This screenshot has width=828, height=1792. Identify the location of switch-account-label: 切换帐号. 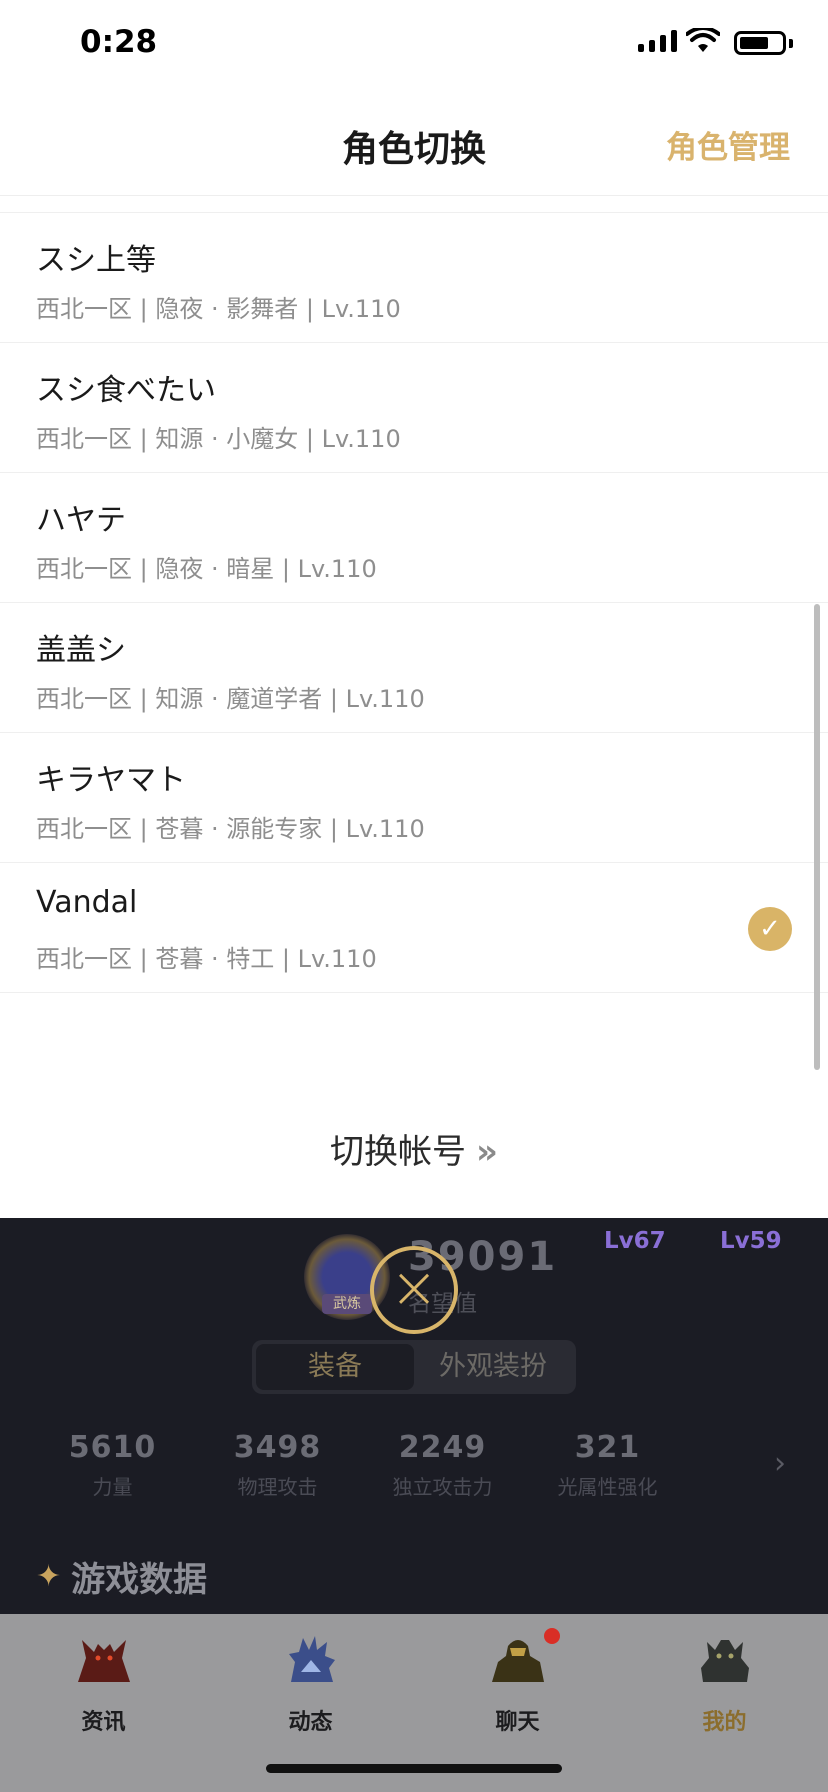
(398, 1152).